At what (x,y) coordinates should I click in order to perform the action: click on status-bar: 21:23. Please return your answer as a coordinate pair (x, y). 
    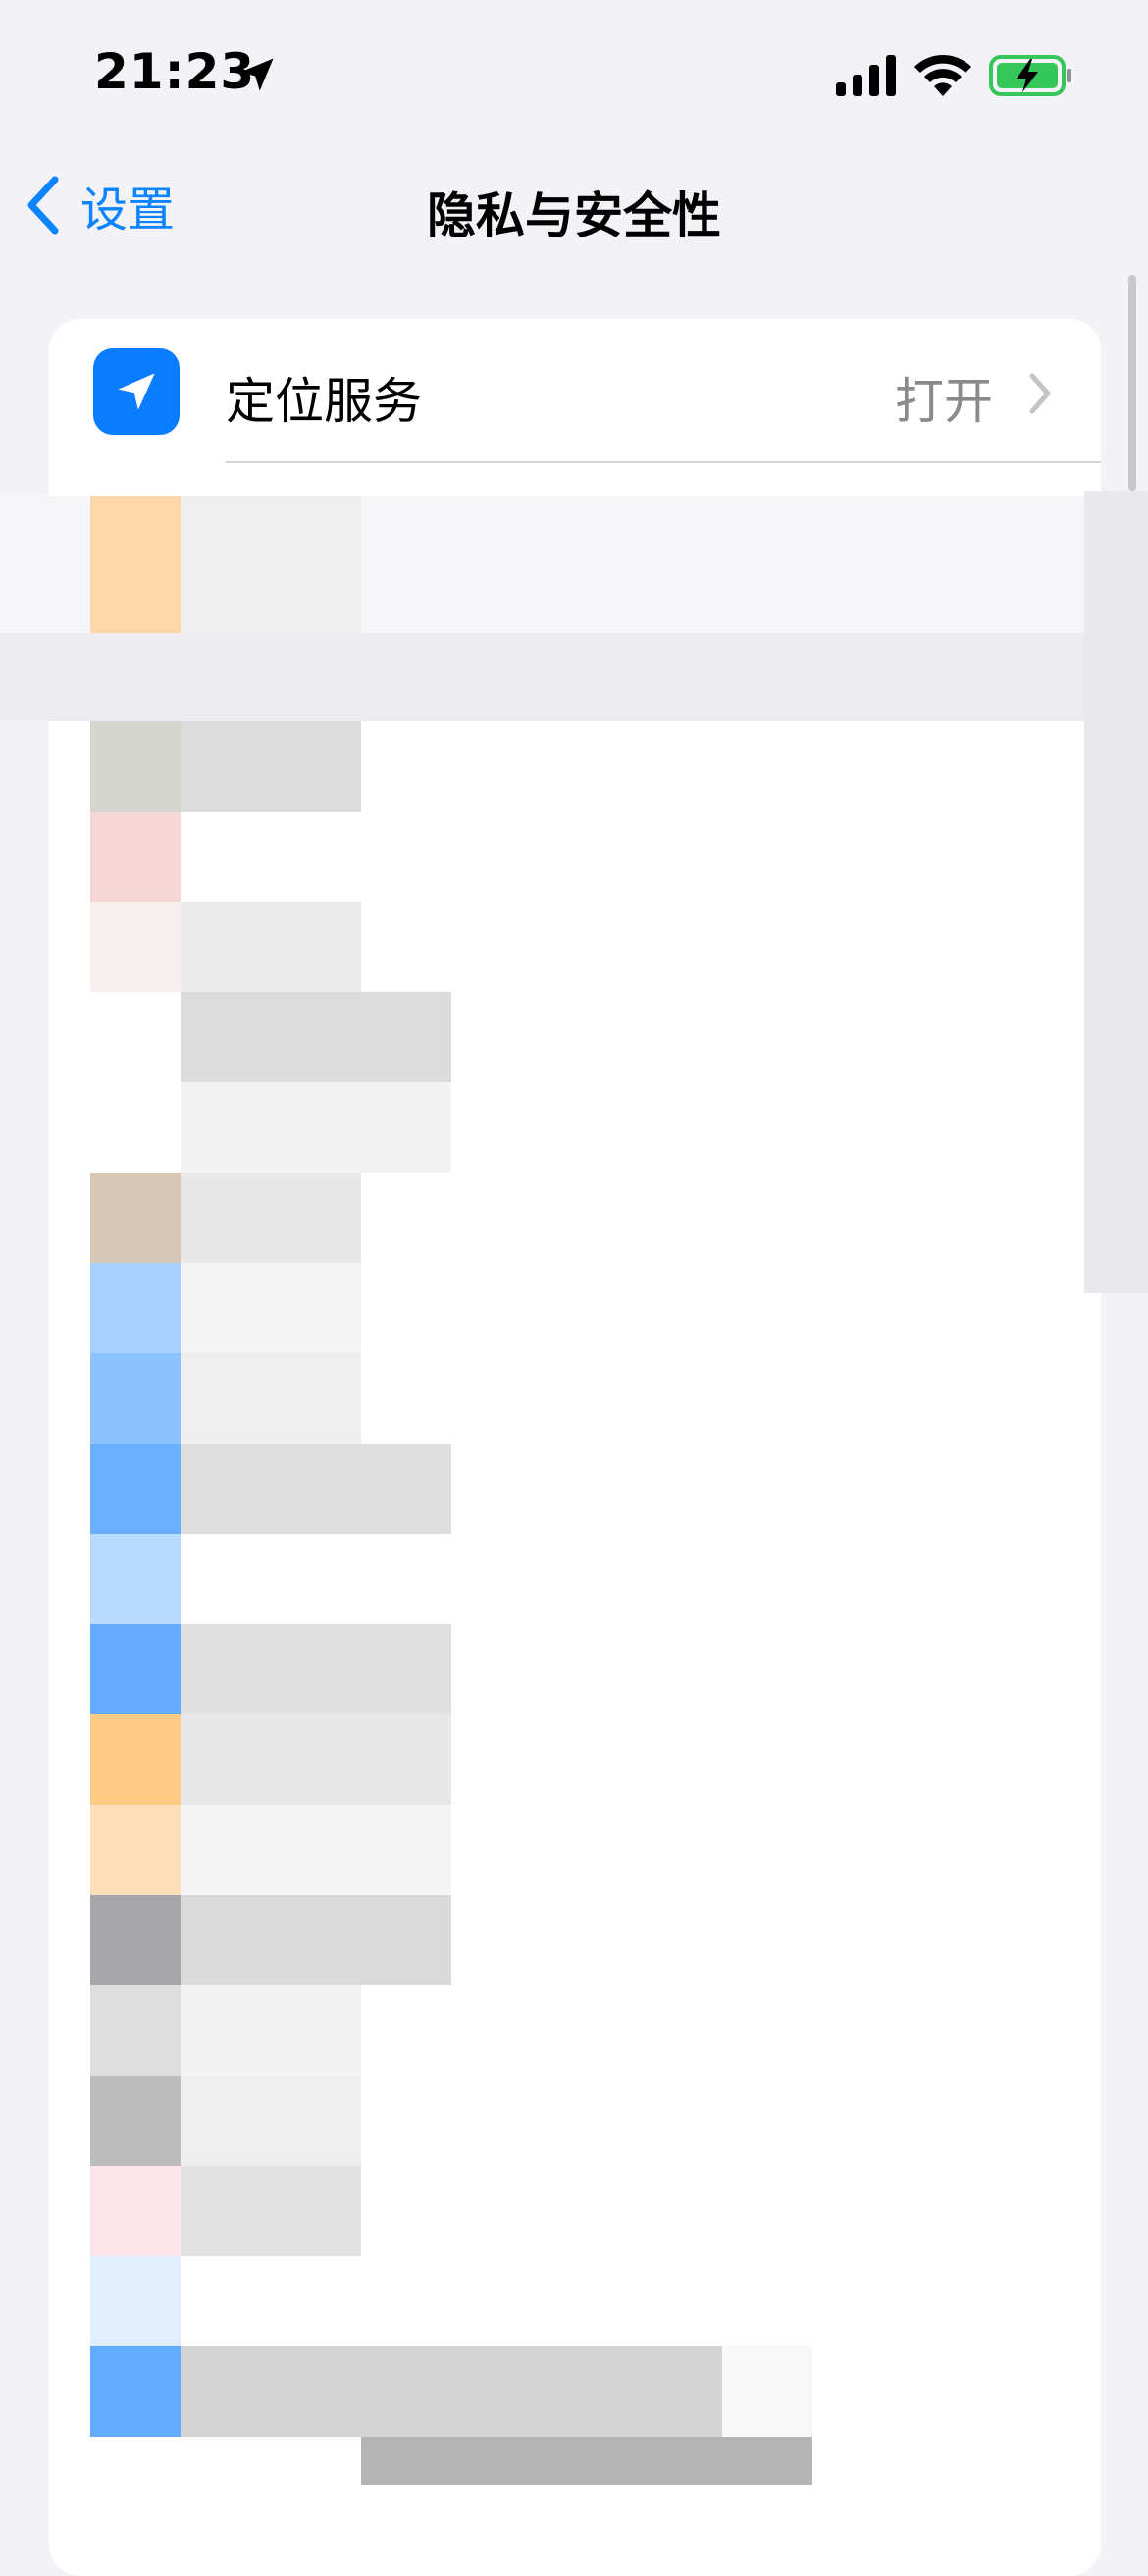
    Looking at the image, I should click on (574, 73).